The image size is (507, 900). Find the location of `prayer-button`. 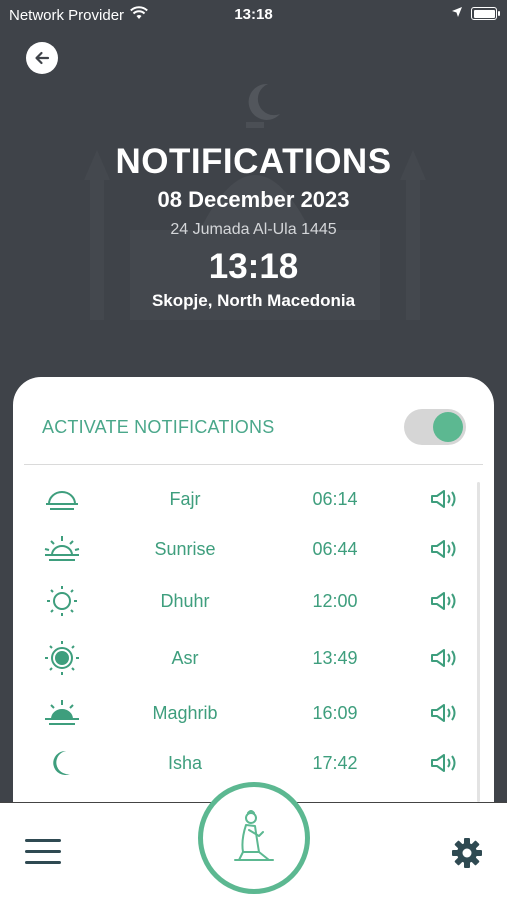

prayer-button is located at coordinates (254, 838).